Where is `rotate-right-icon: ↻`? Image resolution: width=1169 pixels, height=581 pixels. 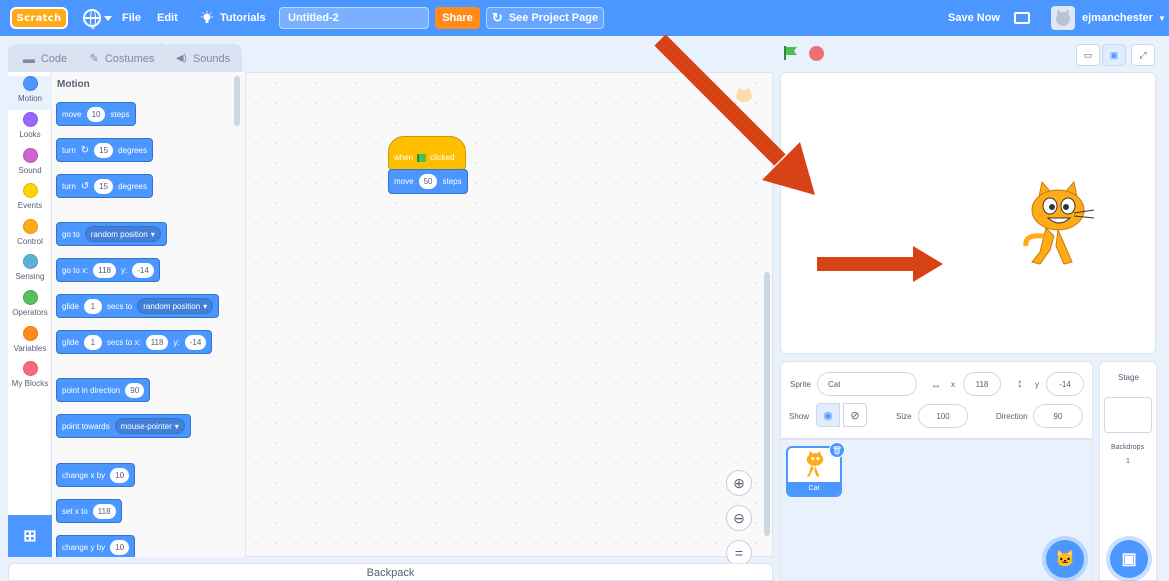
rotate-right-icon: ↻ is located at coordinates (85, 150).